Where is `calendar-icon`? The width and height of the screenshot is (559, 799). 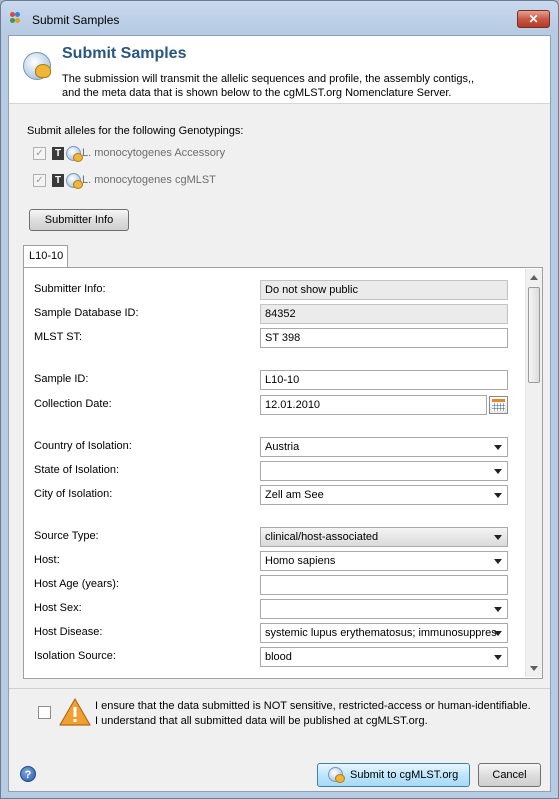
calendar-icon is located at coordinates (498, 405).